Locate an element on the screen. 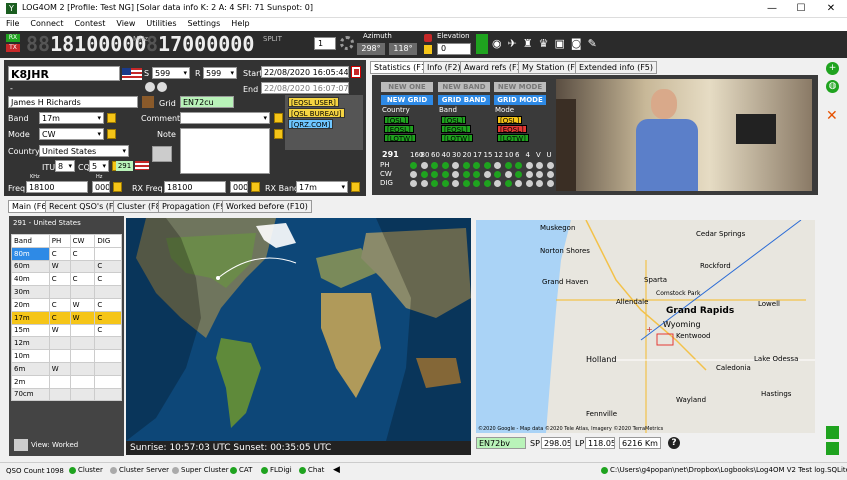 Image resolution: width=847 pixels, height=480 pixels. list-icon is located at coordinates (832, 432).